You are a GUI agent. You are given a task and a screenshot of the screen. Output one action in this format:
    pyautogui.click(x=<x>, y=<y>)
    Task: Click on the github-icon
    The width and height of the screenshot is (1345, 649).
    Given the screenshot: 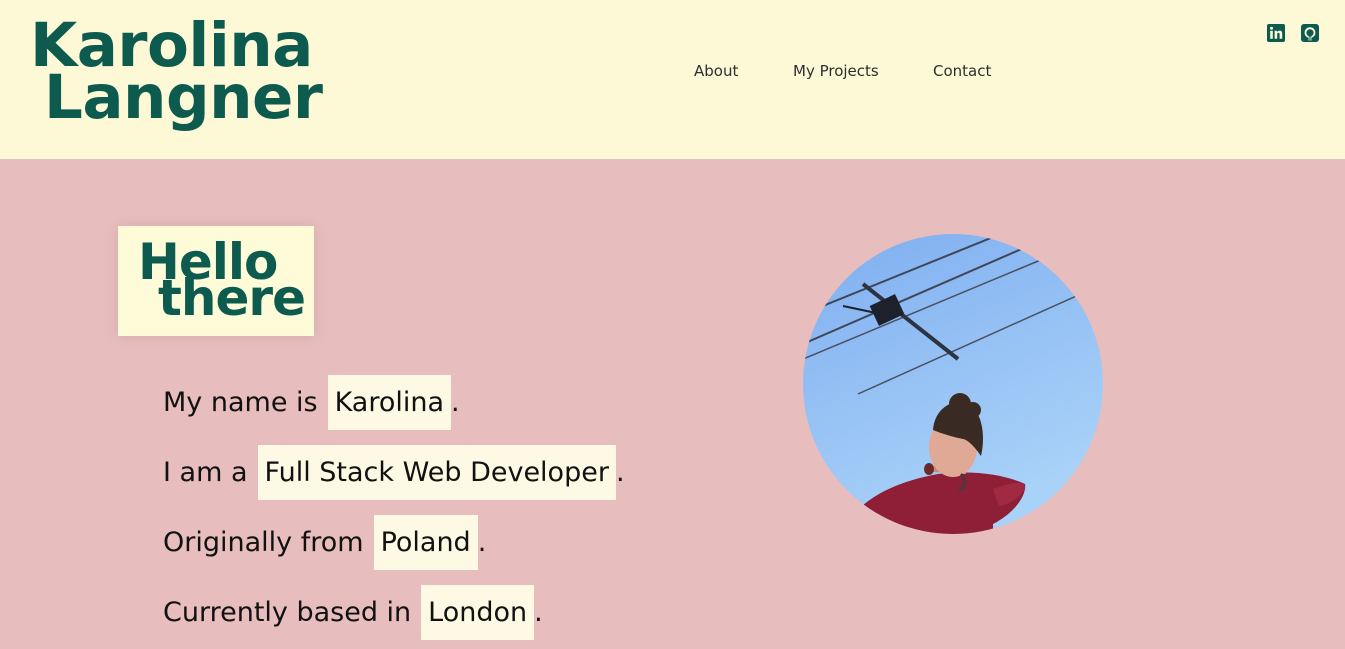 What is the action you would take?
    pyautogui.click(x=1310, y=33)
    